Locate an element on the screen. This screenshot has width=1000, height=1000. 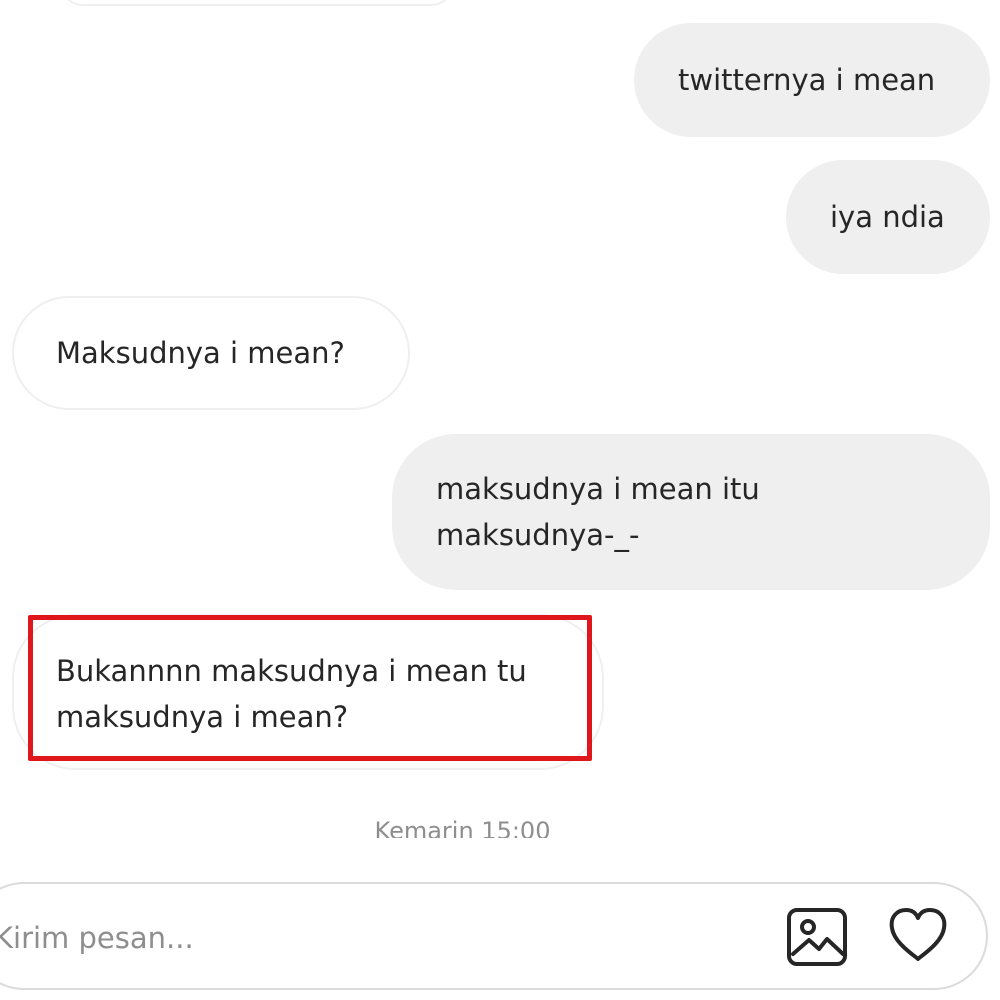
heart-icon is located at coordinates (918, 934).